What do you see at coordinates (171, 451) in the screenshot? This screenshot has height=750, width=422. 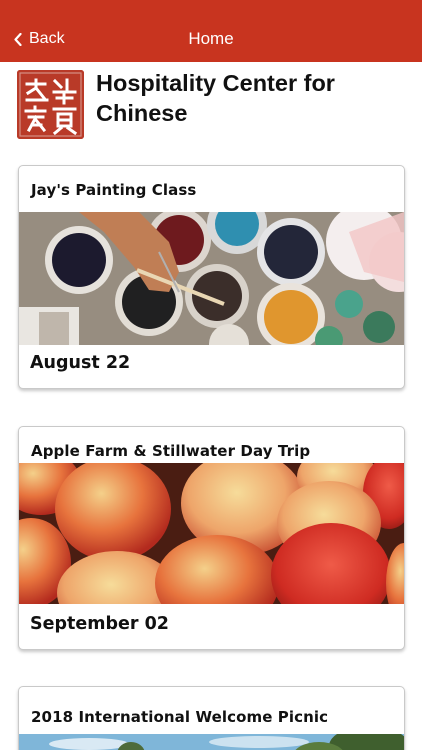 I see `event-title: Apple Farm & Stillwater Day Trip` at bounding box center [171, 451].